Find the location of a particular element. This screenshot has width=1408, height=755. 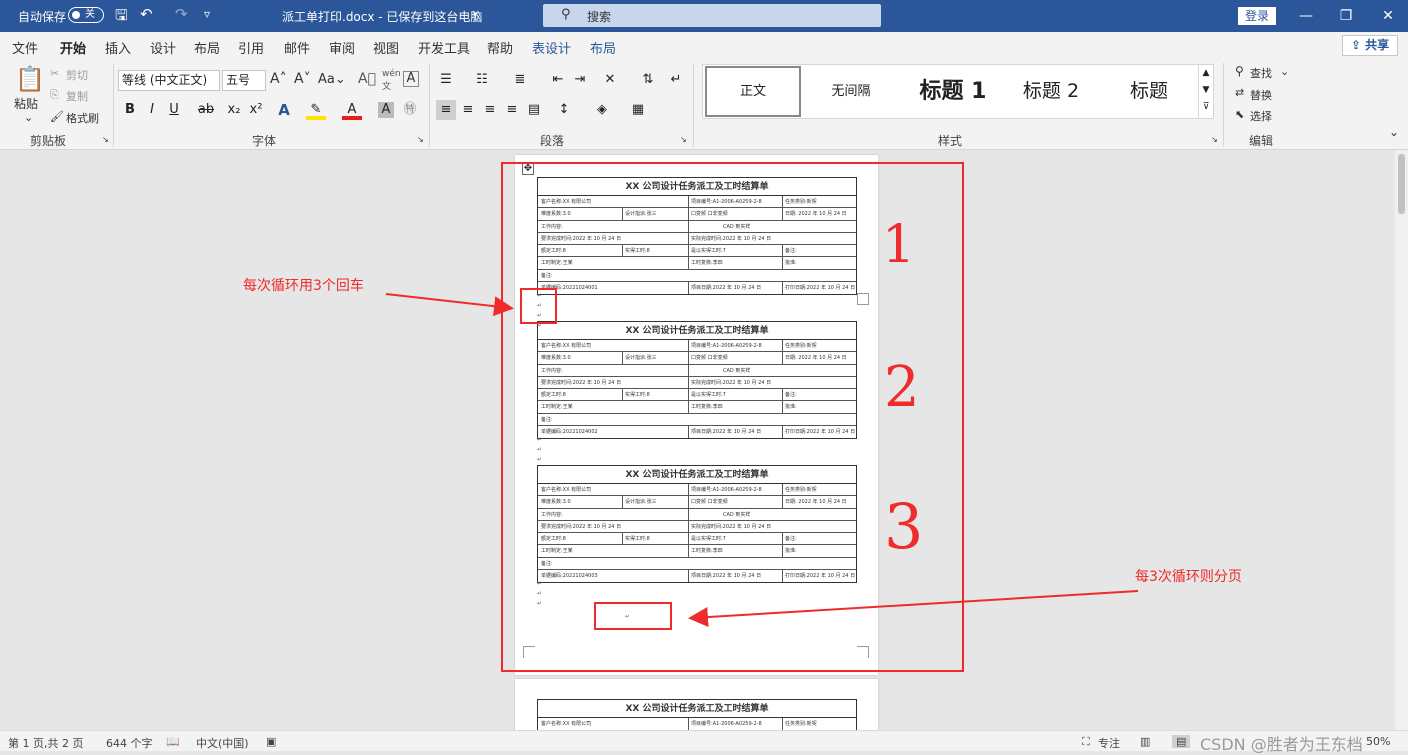

sort-icon: ⇅ is located at coordinates (648, 80).